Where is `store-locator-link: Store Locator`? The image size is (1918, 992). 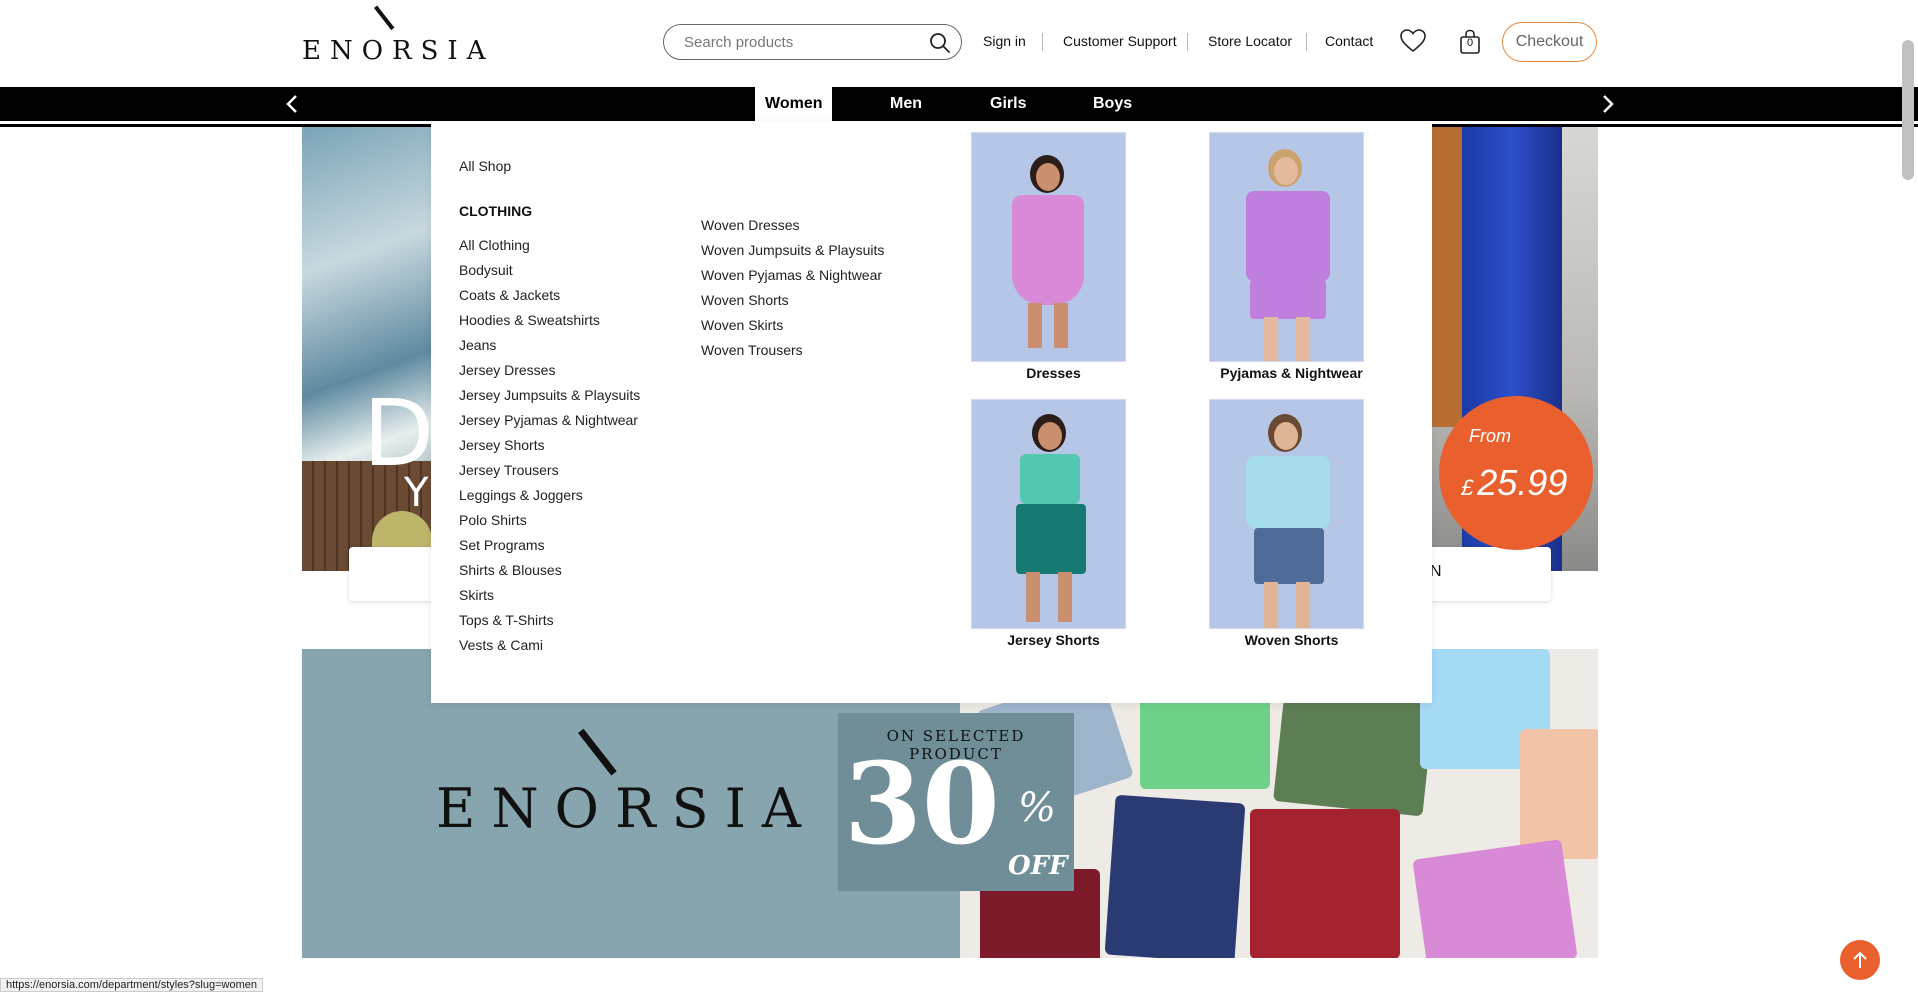 store-locator-link: Store Locator is located at coordinates (1250, 41).